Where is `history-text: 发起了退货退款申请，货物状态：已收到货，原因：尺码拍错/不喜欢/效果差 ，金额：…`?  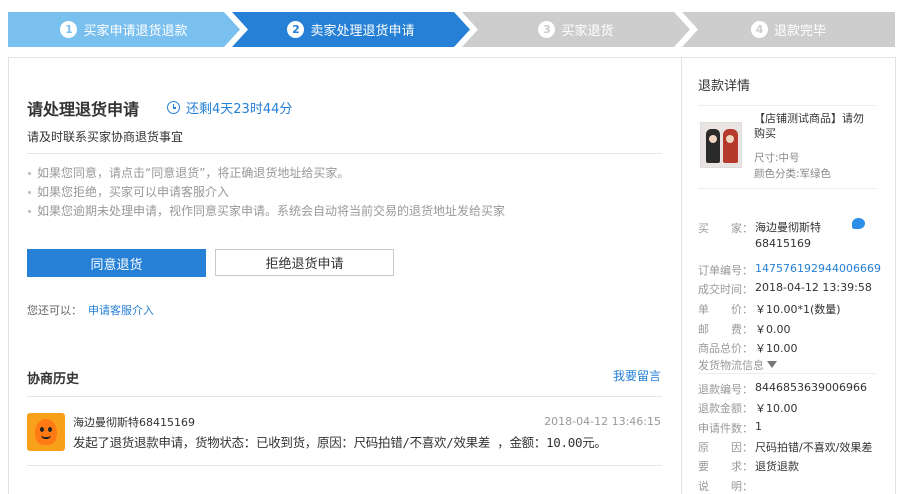 history-text: 发起了退货退款申请，货物状态：已收到货，原因：尺码拍错/不喜欢/效果差 ，金额：… is located at coordinates (340, 442).